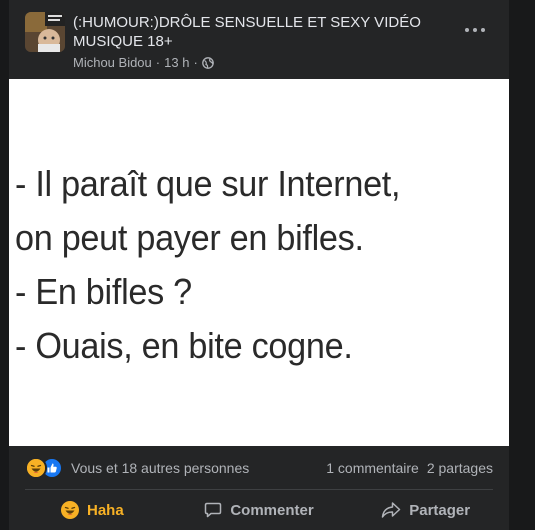 The height and width of the screenshot is (530, 535). Describe the element at coordinates (440, 510) in the screenshot. I see `share-label: Partager` at that location.